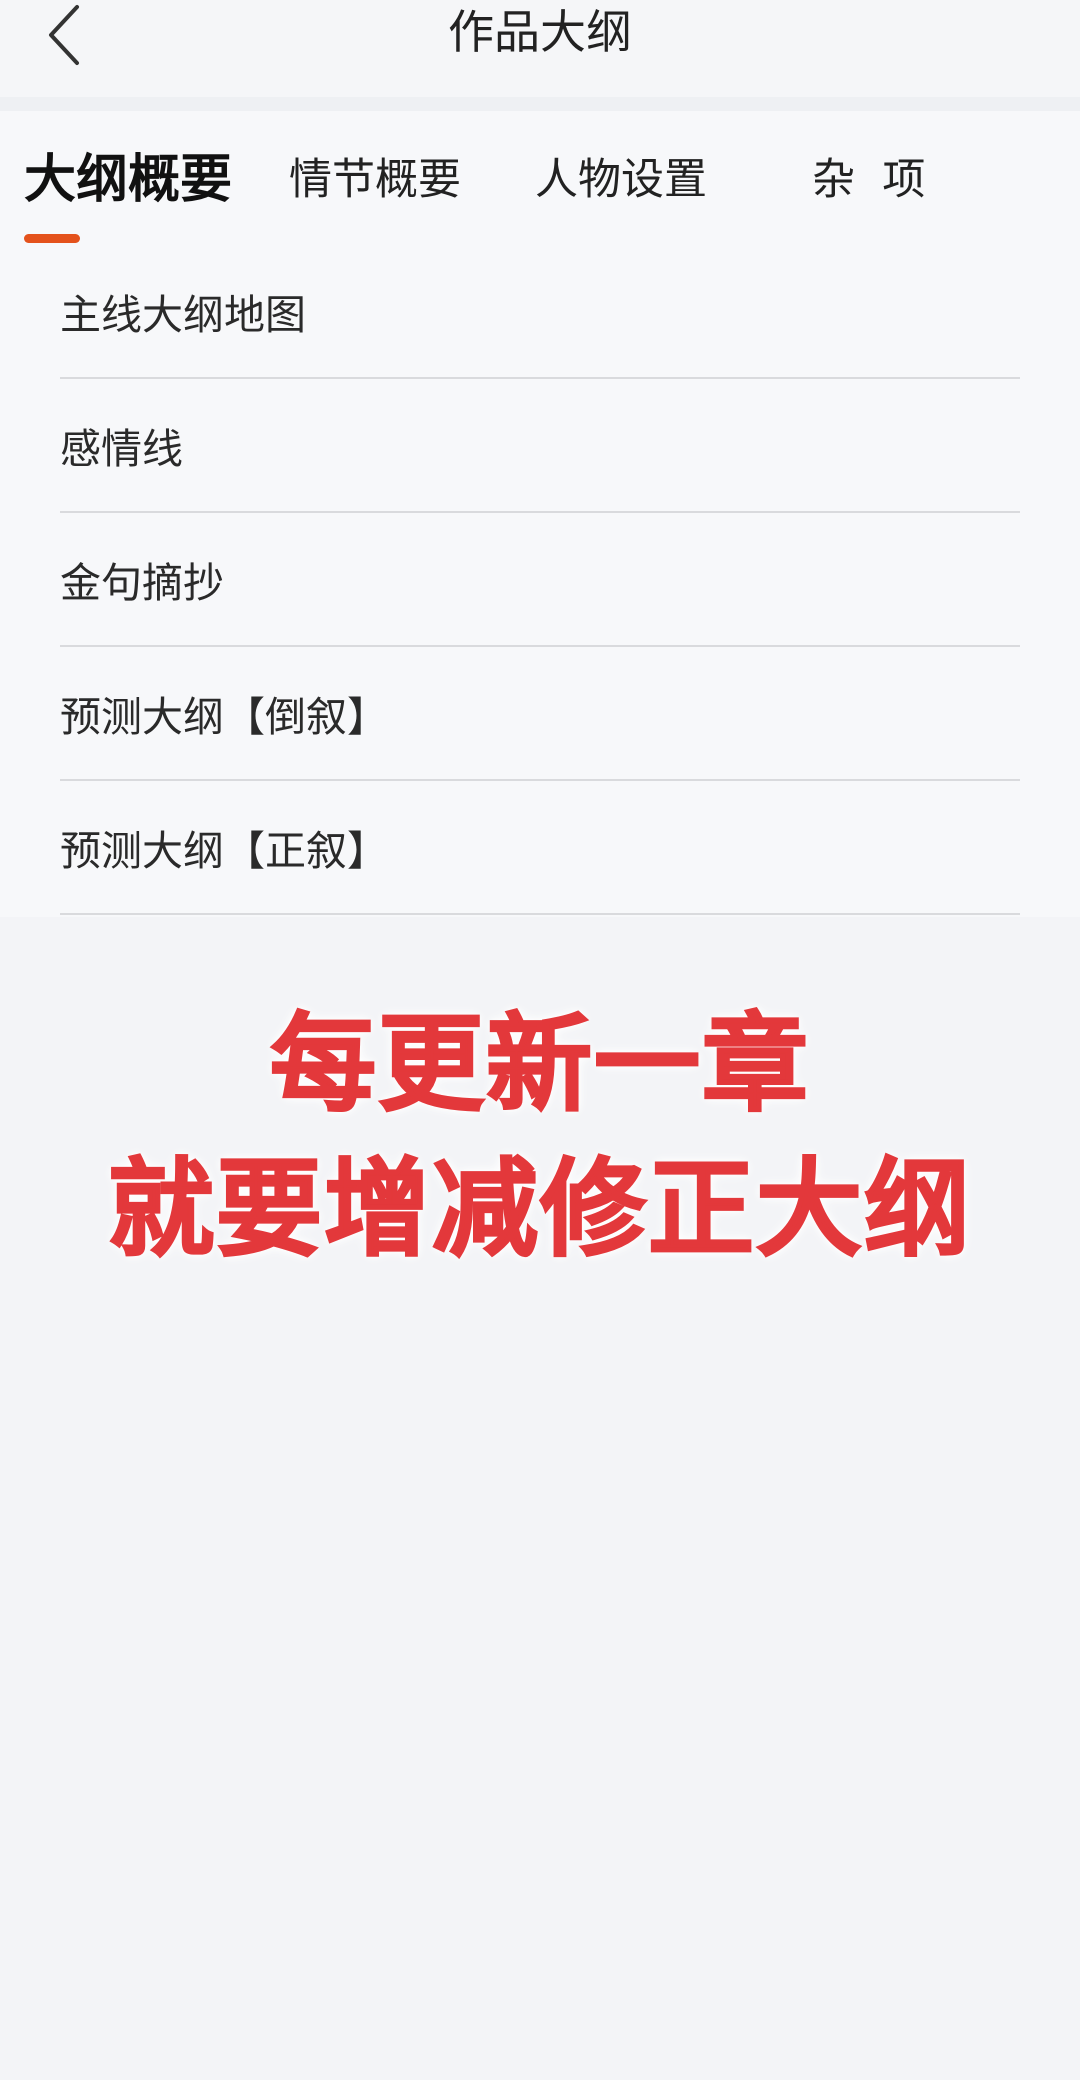  What do you see at coordinates (540, 714) in the screenshot?
I see `list-item-forecast-reverse: 预测大纲【倒叙】` at bounding box center [540, 714].